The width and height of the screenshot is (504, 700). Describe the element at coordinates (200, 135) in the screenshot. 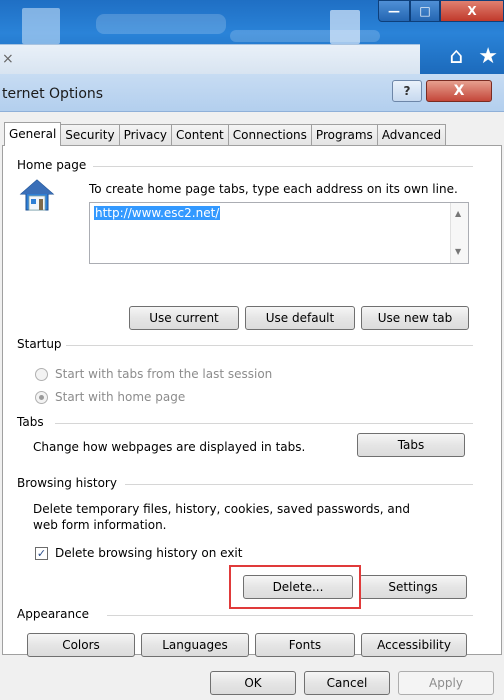

I see `tab-content: Content` at that location.